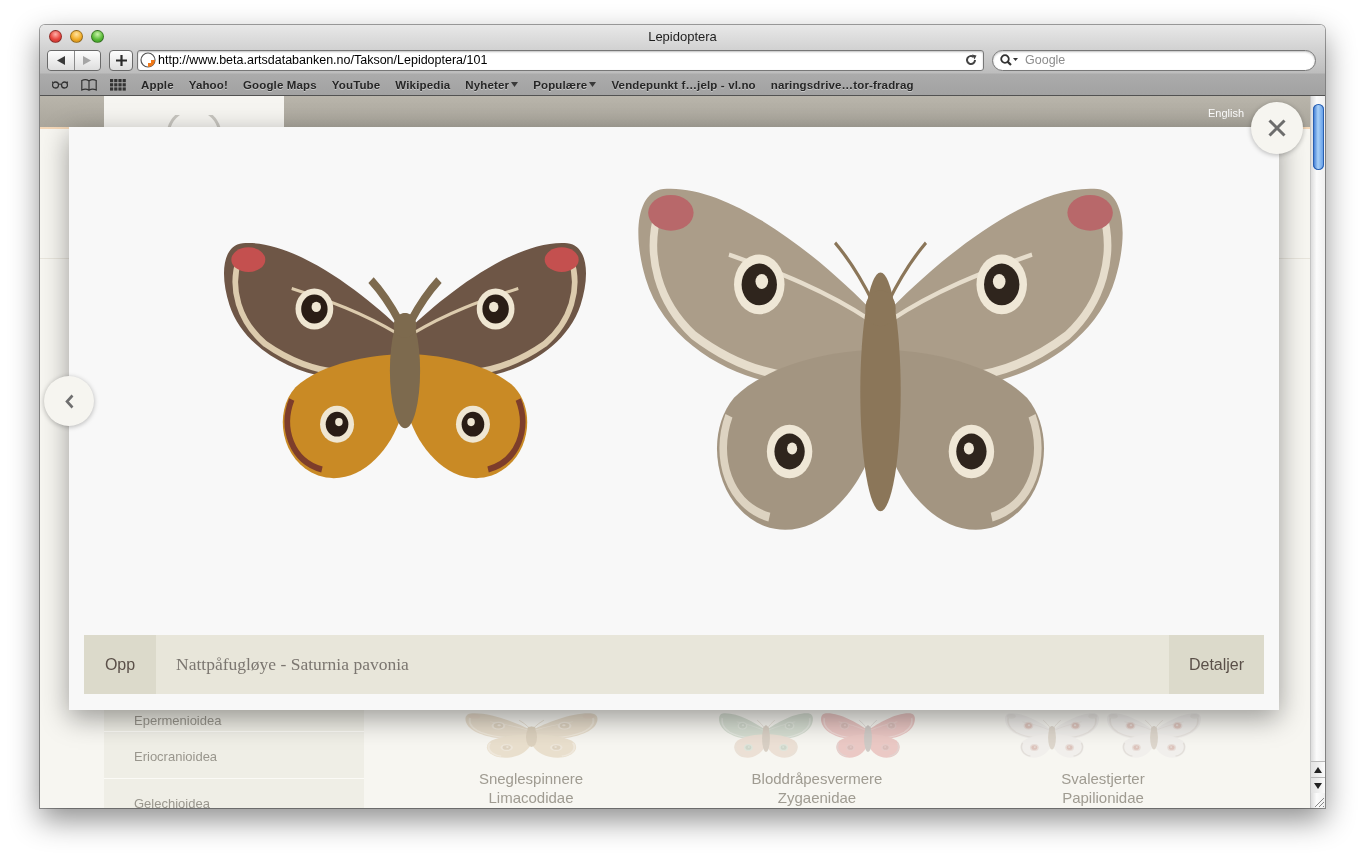 The width and height of the screenshot is (1364, 863). I want to click on chevron-left-icon, so click(69, 401).